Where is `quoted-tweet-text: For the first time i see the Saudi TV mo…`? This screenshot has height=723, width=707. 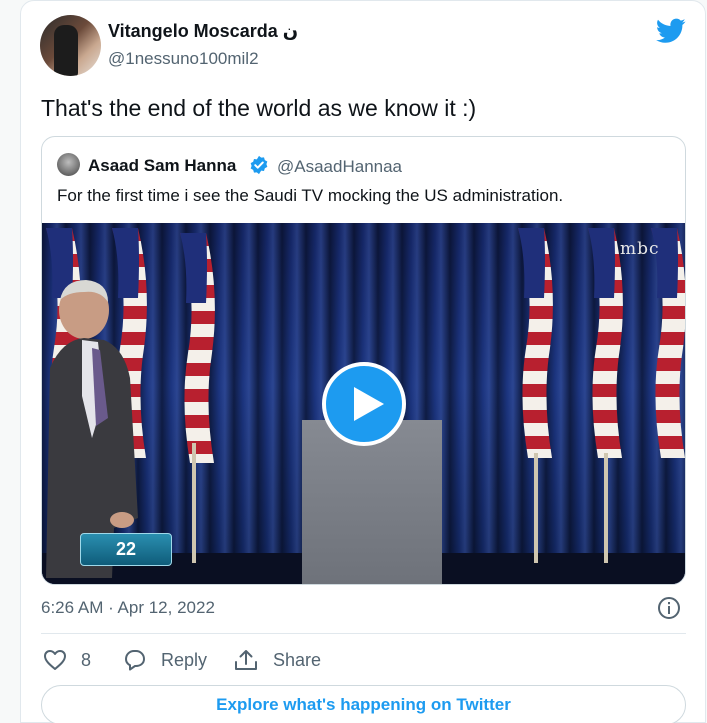 quoted-tweet-text: For the first time i see the Saudi TV mo… is located at coordinates (310, 195).